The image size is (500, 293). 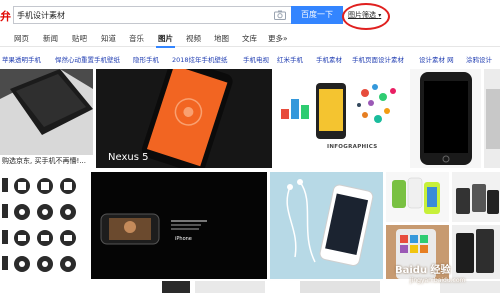 What do you see at coordinates (87, 59) in the screenshot?
I see `related-tag: 悍然心动重置手机壁纸` at bounding box center [87, 59].